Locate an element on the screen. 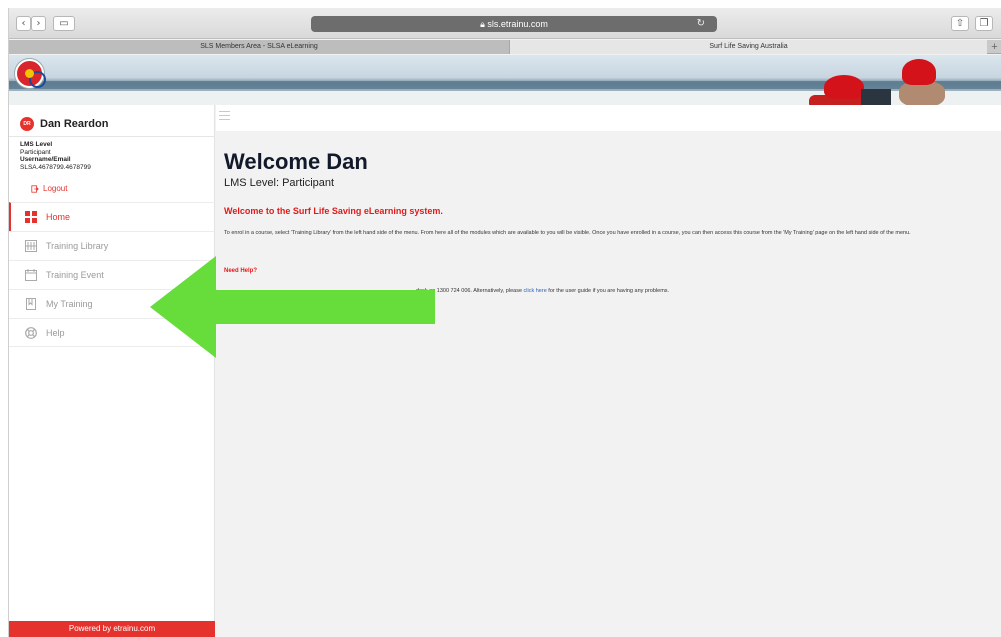  browser-toolbar: ‹ › ▭ 🔒︎ sls.etrainu.com ↻ ⇧ ❐ is located at coordinates (505, 23).